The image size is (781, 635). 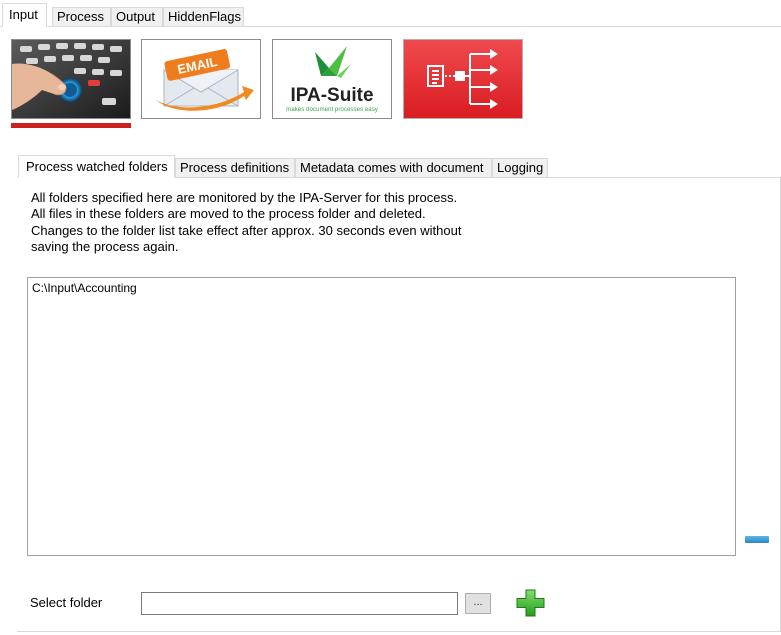 I want to click on source-ipa-suite-button: IPA-Suite makes document processes easy, so click(x=332, y=79).